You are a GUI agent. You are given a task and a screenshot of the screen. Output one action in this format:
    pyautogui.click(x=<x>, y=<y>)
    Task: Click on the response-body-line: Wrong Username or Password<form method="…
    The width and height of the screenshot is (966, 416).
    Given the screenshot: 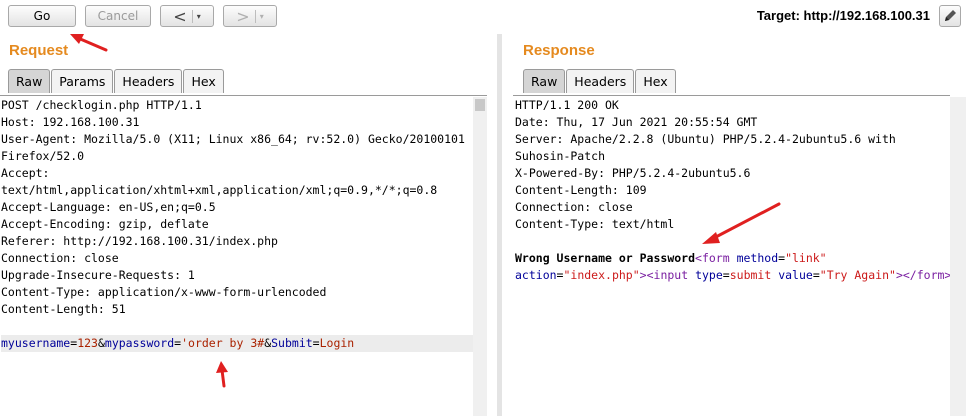 What is the action you would take?
    pyautogui.click(x=732, y=258)
    